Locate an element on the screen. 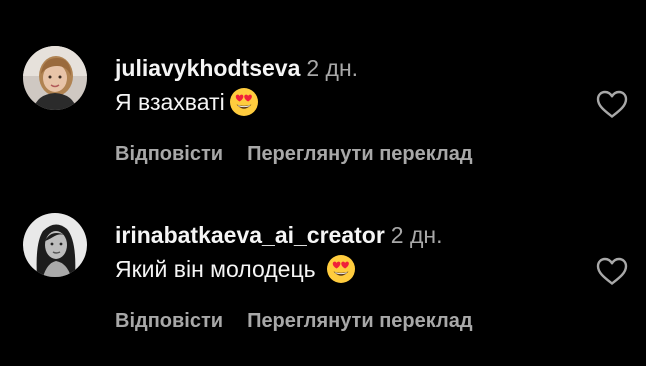 Image resolution: width=646 pixels, height=366 pixels. comment-author: juliavykhodtseva 2 дн. is located at coordinates (236, 68).